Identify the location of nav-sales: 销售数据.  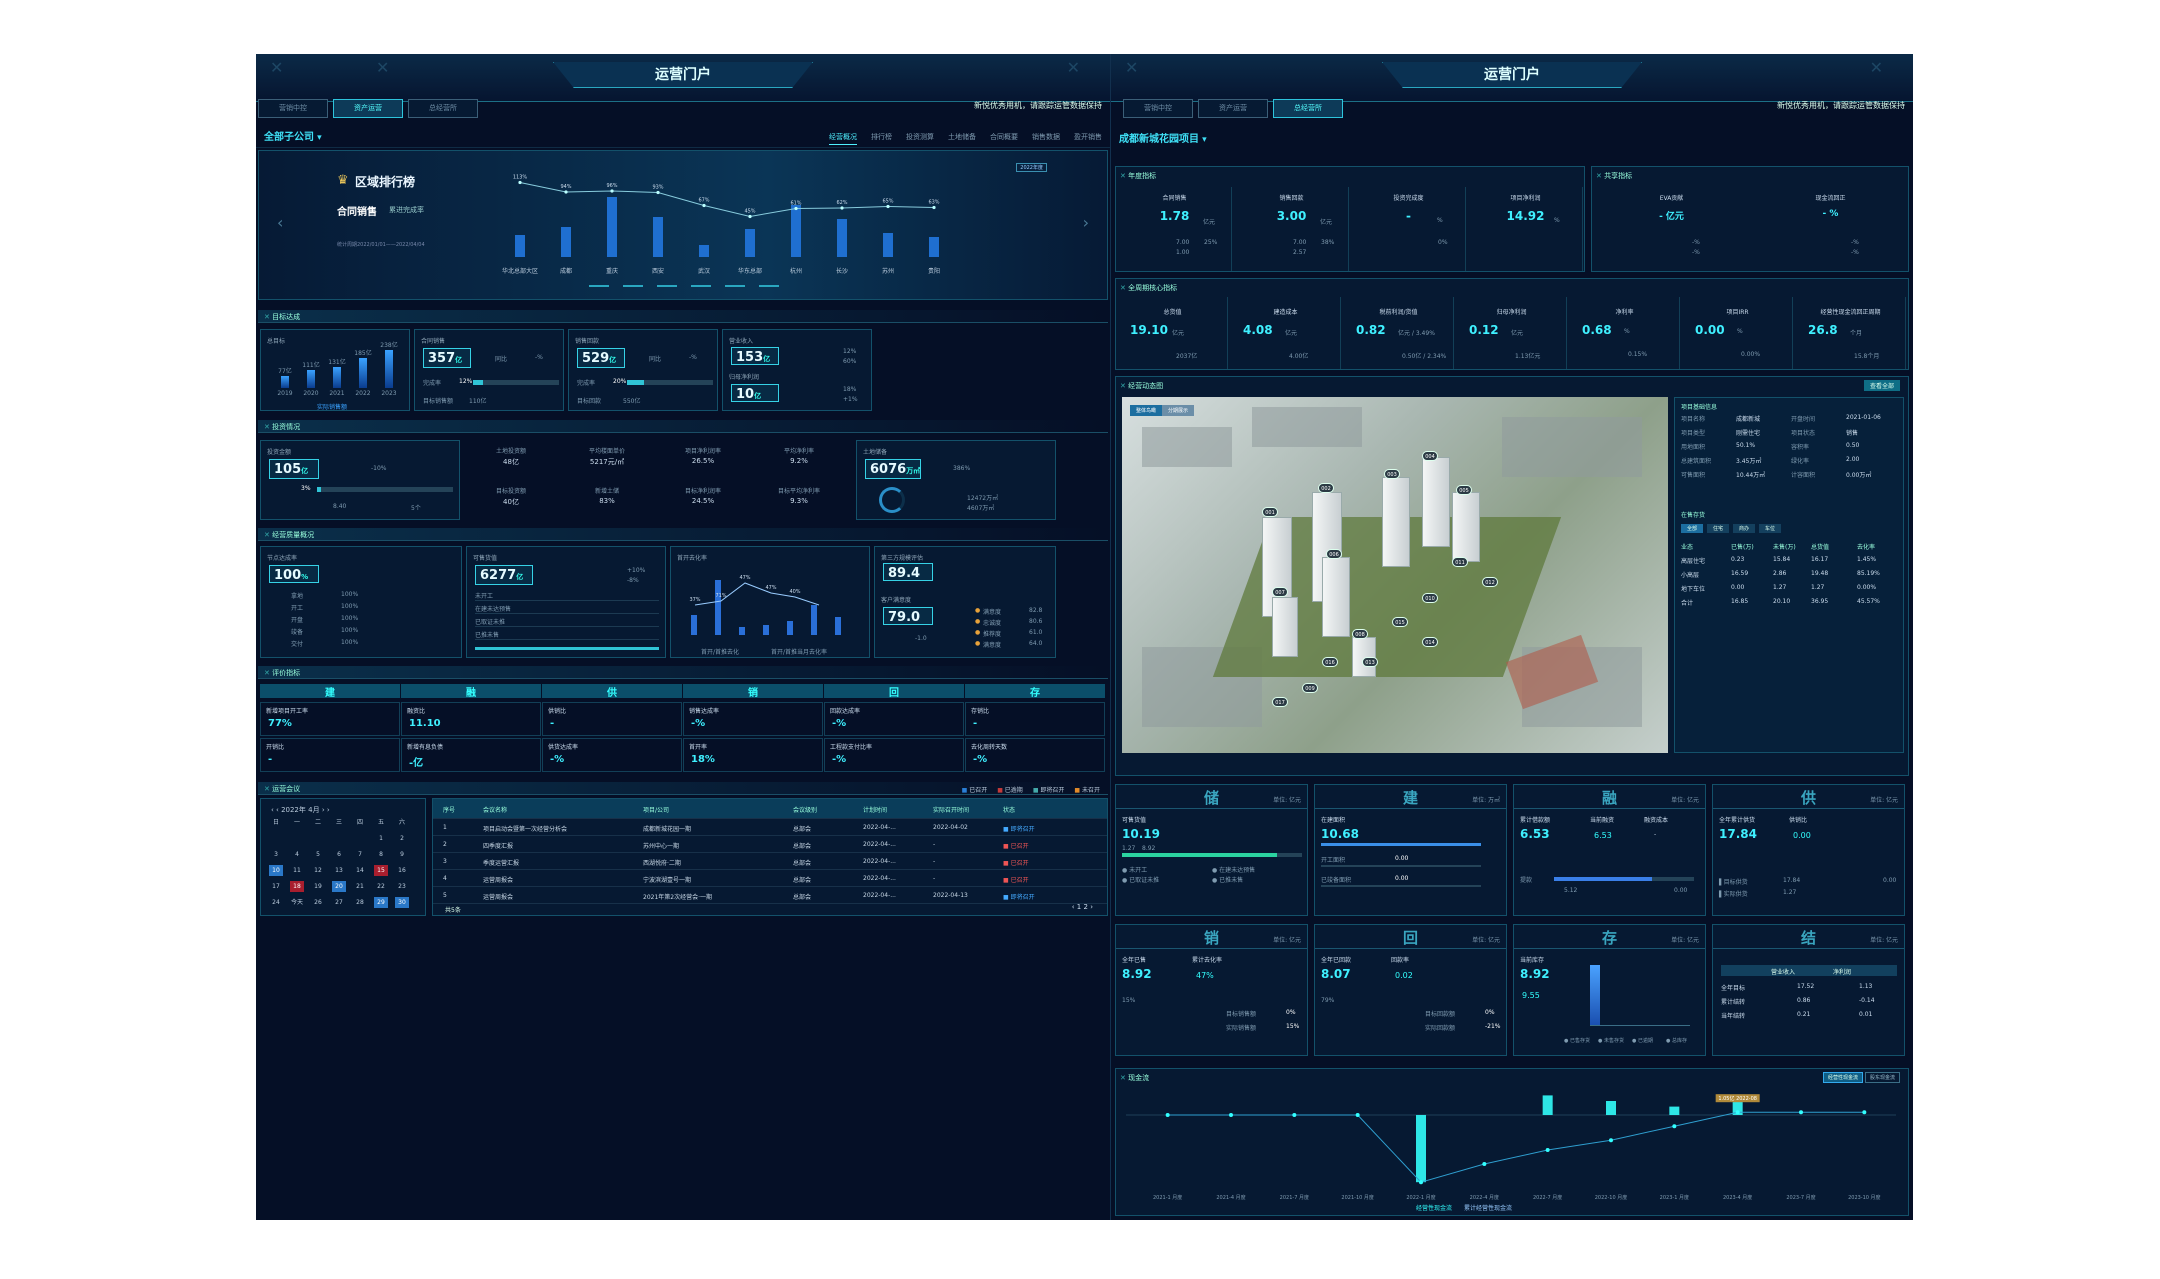
(1046, 138).